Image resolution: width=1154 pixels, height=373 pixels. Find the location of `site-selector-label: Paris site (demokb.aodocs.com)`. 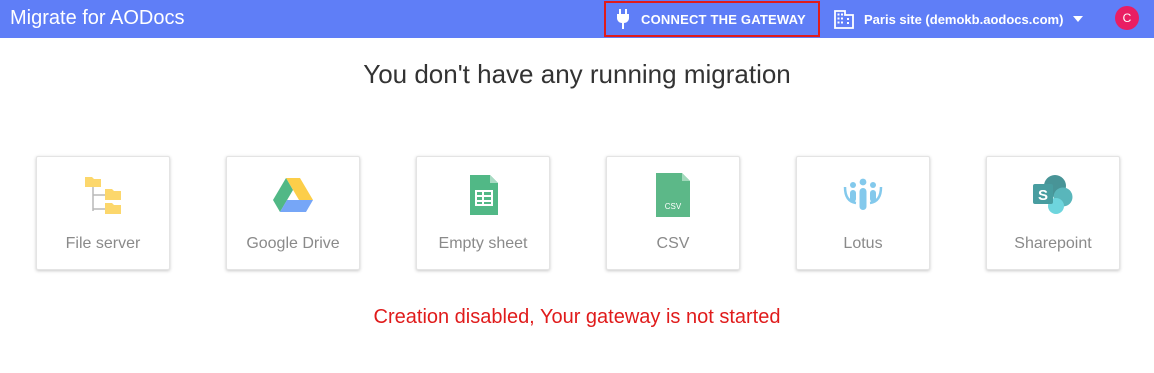

site-selector-label: Paris site (demokb.aodocs.com) is located at coordinates (964, 19).